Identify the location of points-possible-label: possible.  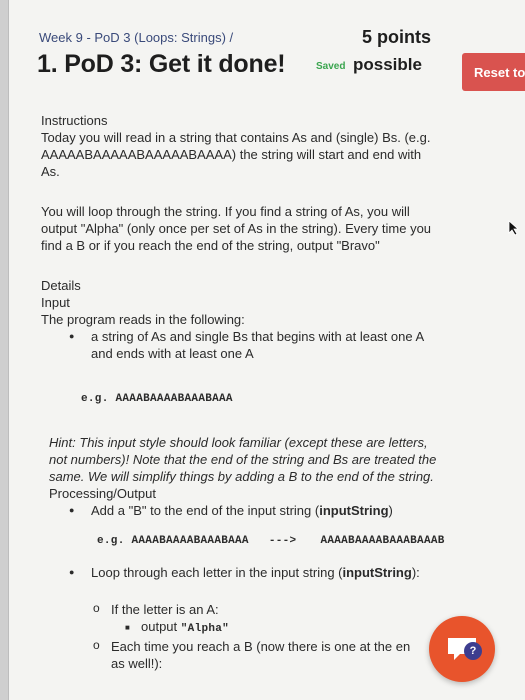
(387, 64).